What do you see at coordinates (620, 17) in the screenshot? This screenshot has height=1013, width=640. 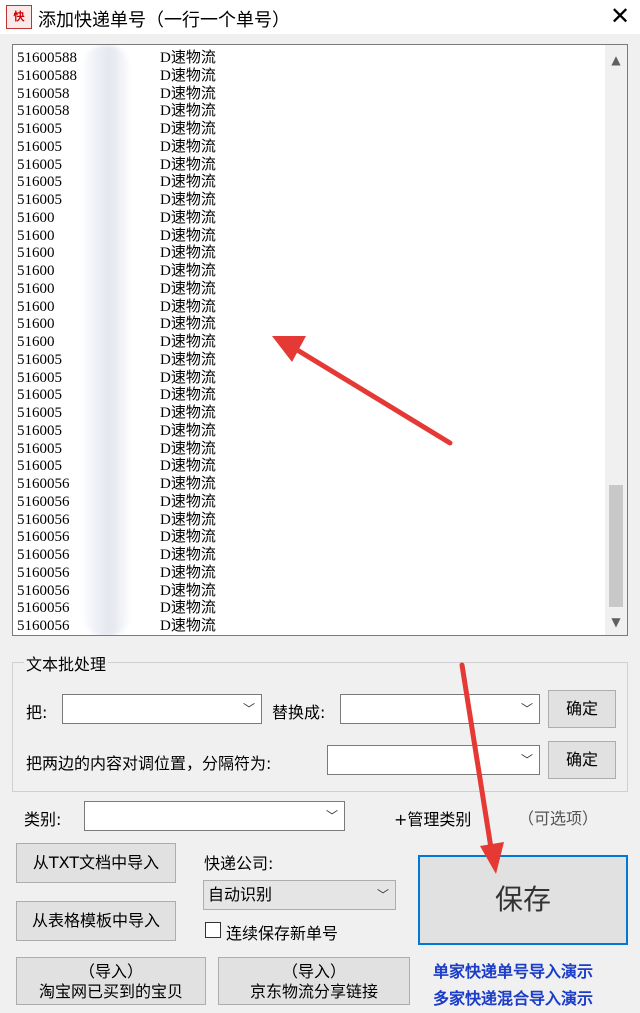 I see `close-button: ✕` at bounding box center [620, 17].